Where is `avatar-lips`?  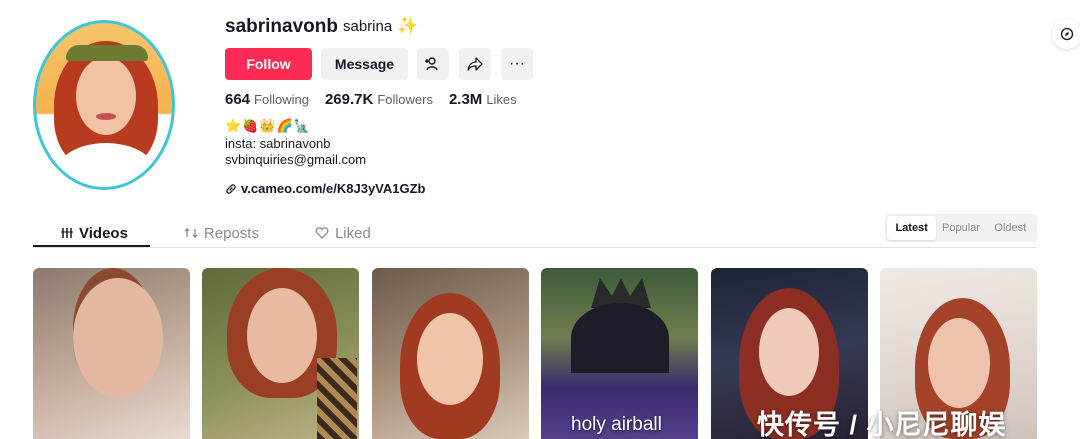
avatar-lips is located at coordinates (106, 116).